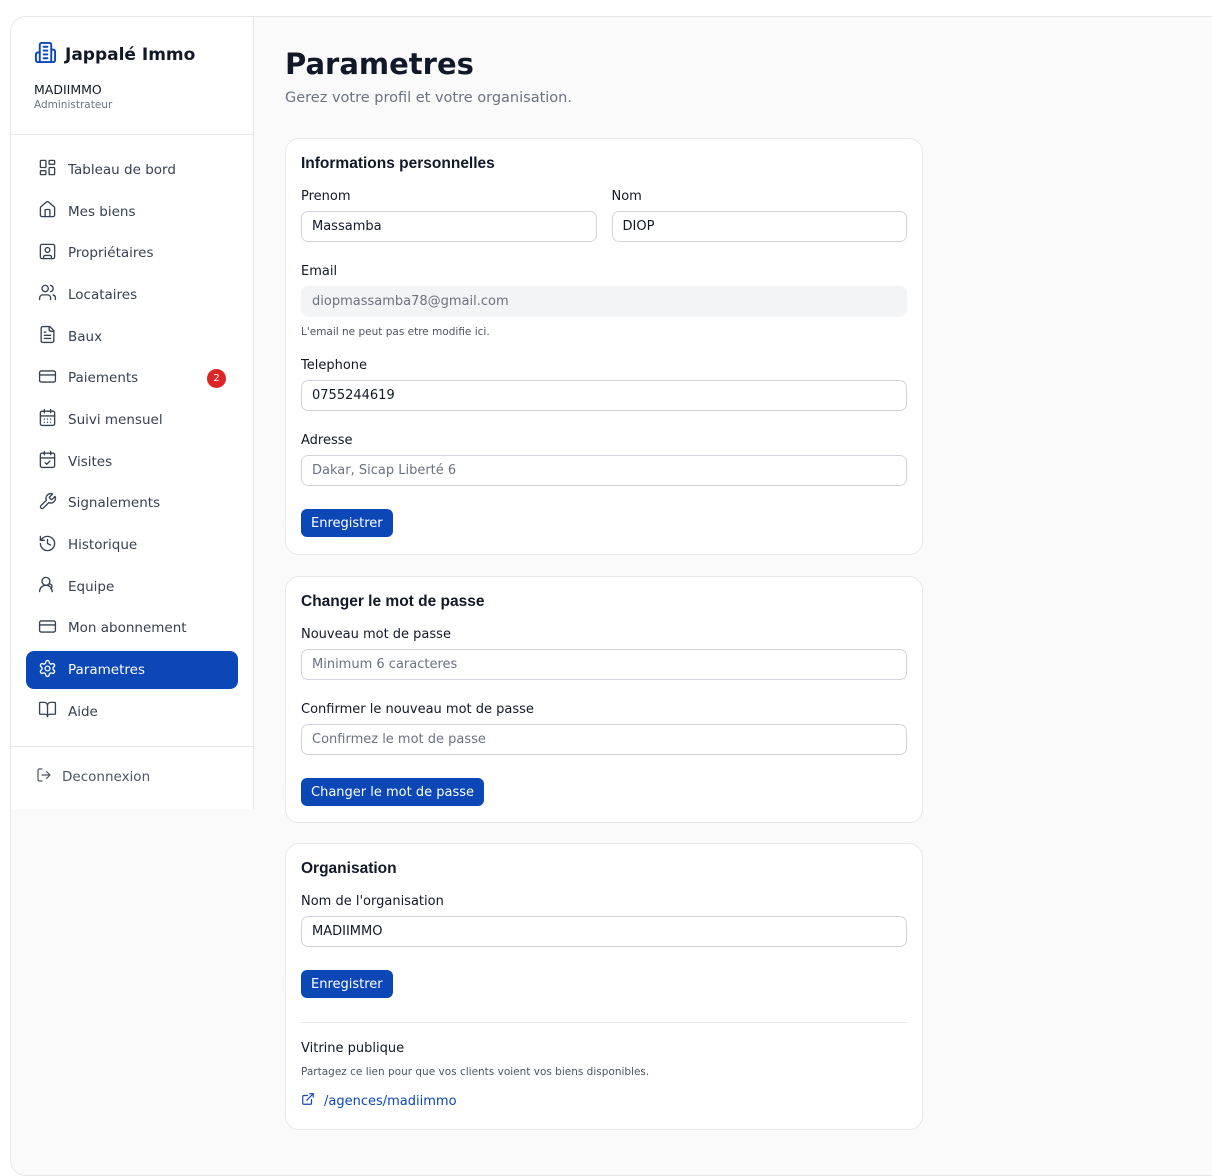  I want to click on brand-header: Jappalé Immo MADIIMMO Administrateur, so click(132, 76).